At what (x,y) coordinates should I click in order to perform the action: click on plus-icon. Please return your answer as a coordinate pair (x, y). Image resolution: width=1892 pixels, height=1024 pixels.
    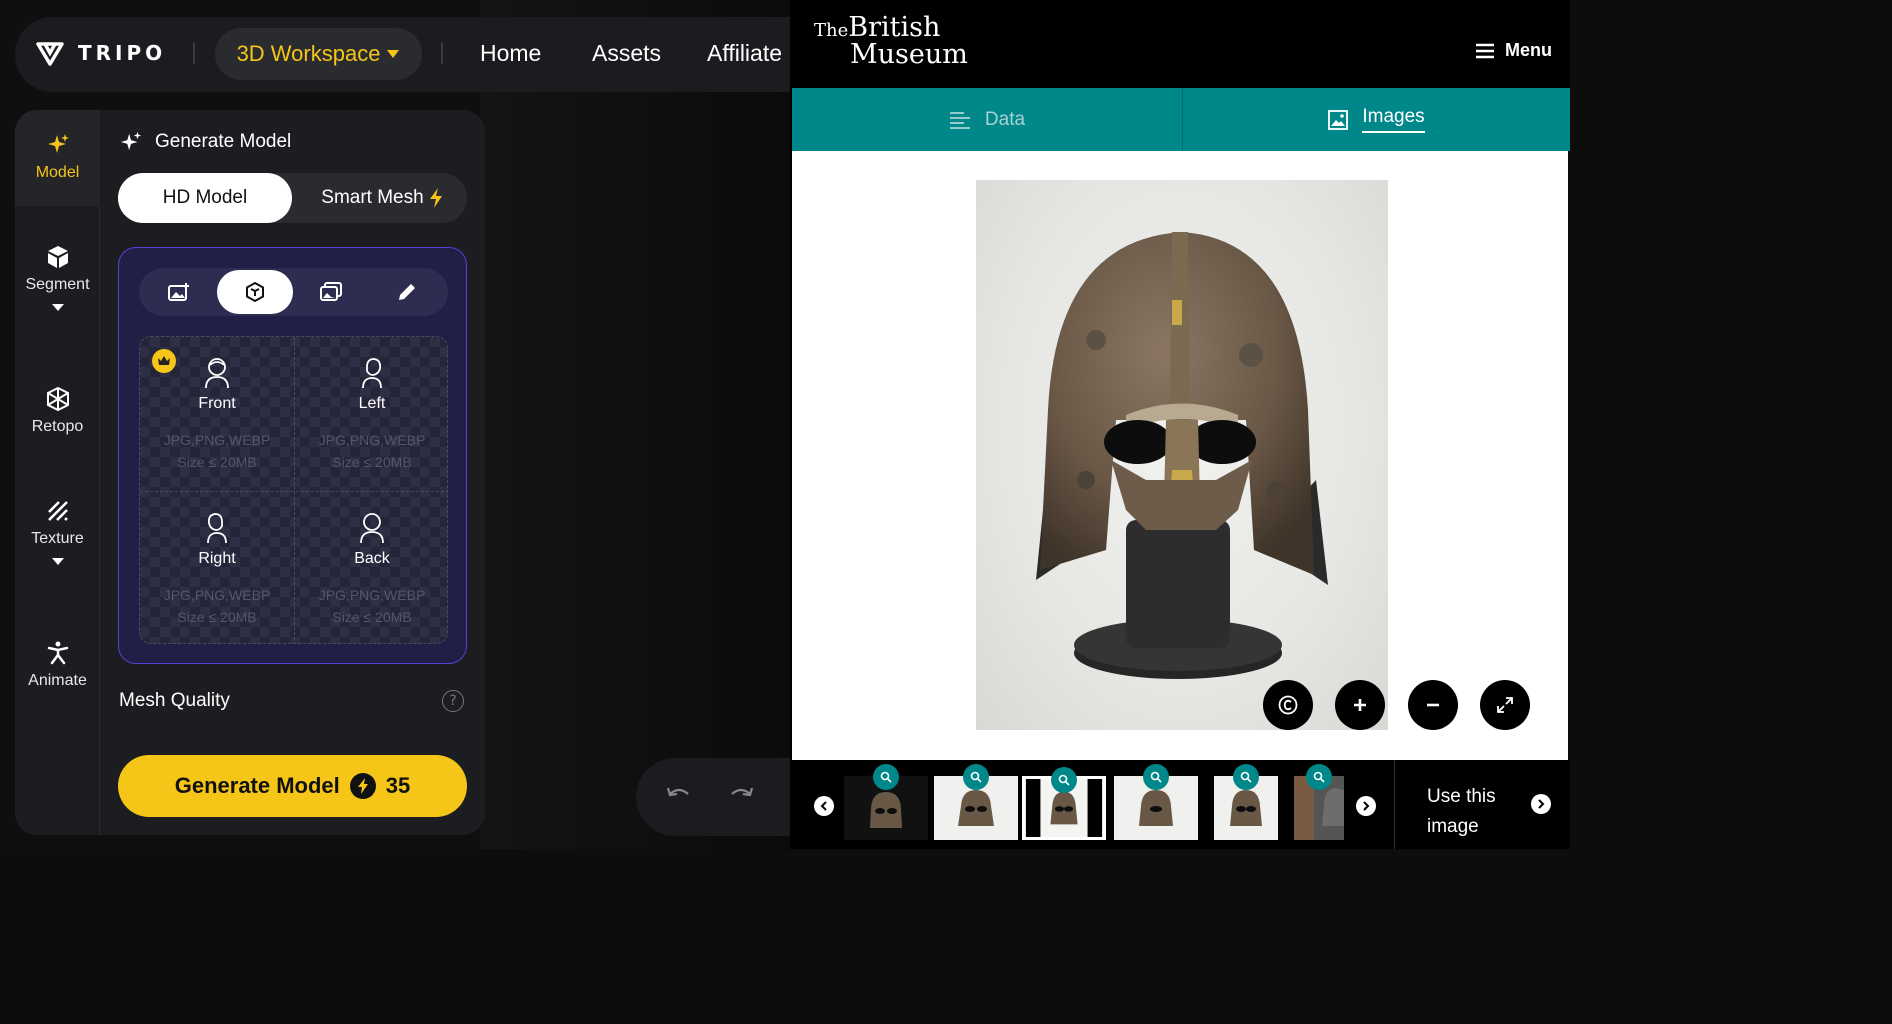
    Looking at the image, I should click on (1360, 705).